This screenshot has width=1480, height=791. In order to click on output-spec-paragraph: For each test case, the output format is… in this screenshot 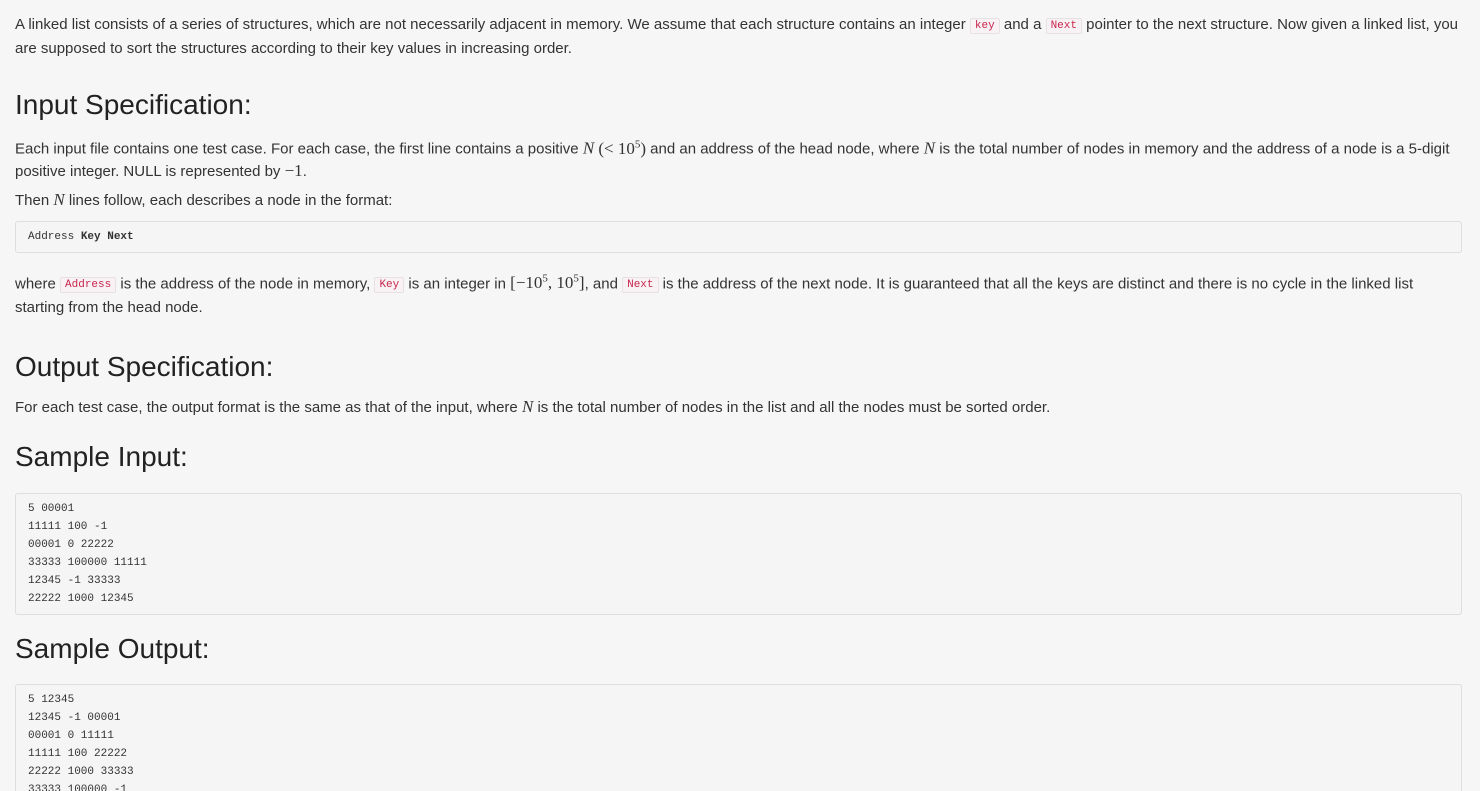, I will do `click(738, 407)`.